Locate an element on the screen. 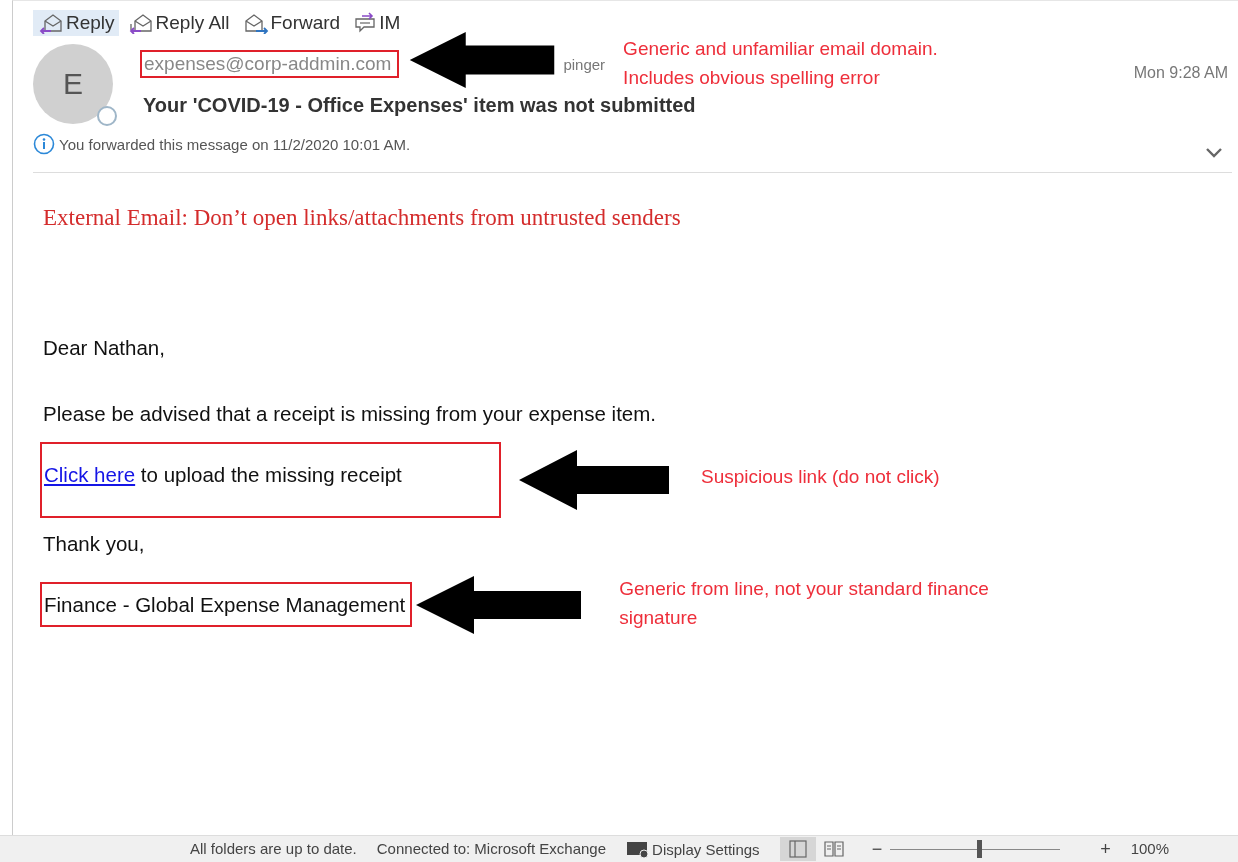 The image size is (1238, 862). monitor-icon is located at coordinates (638, 849).